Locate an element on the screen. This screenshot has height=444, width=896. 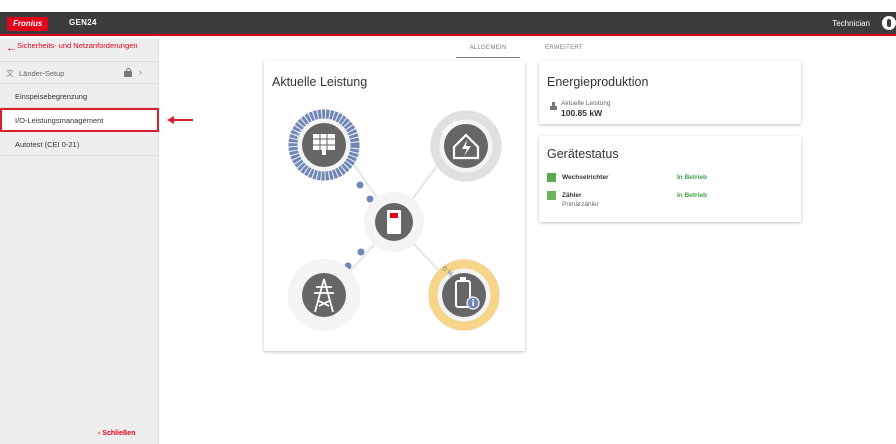
inverter-icon is located at coordinates (394, 222).